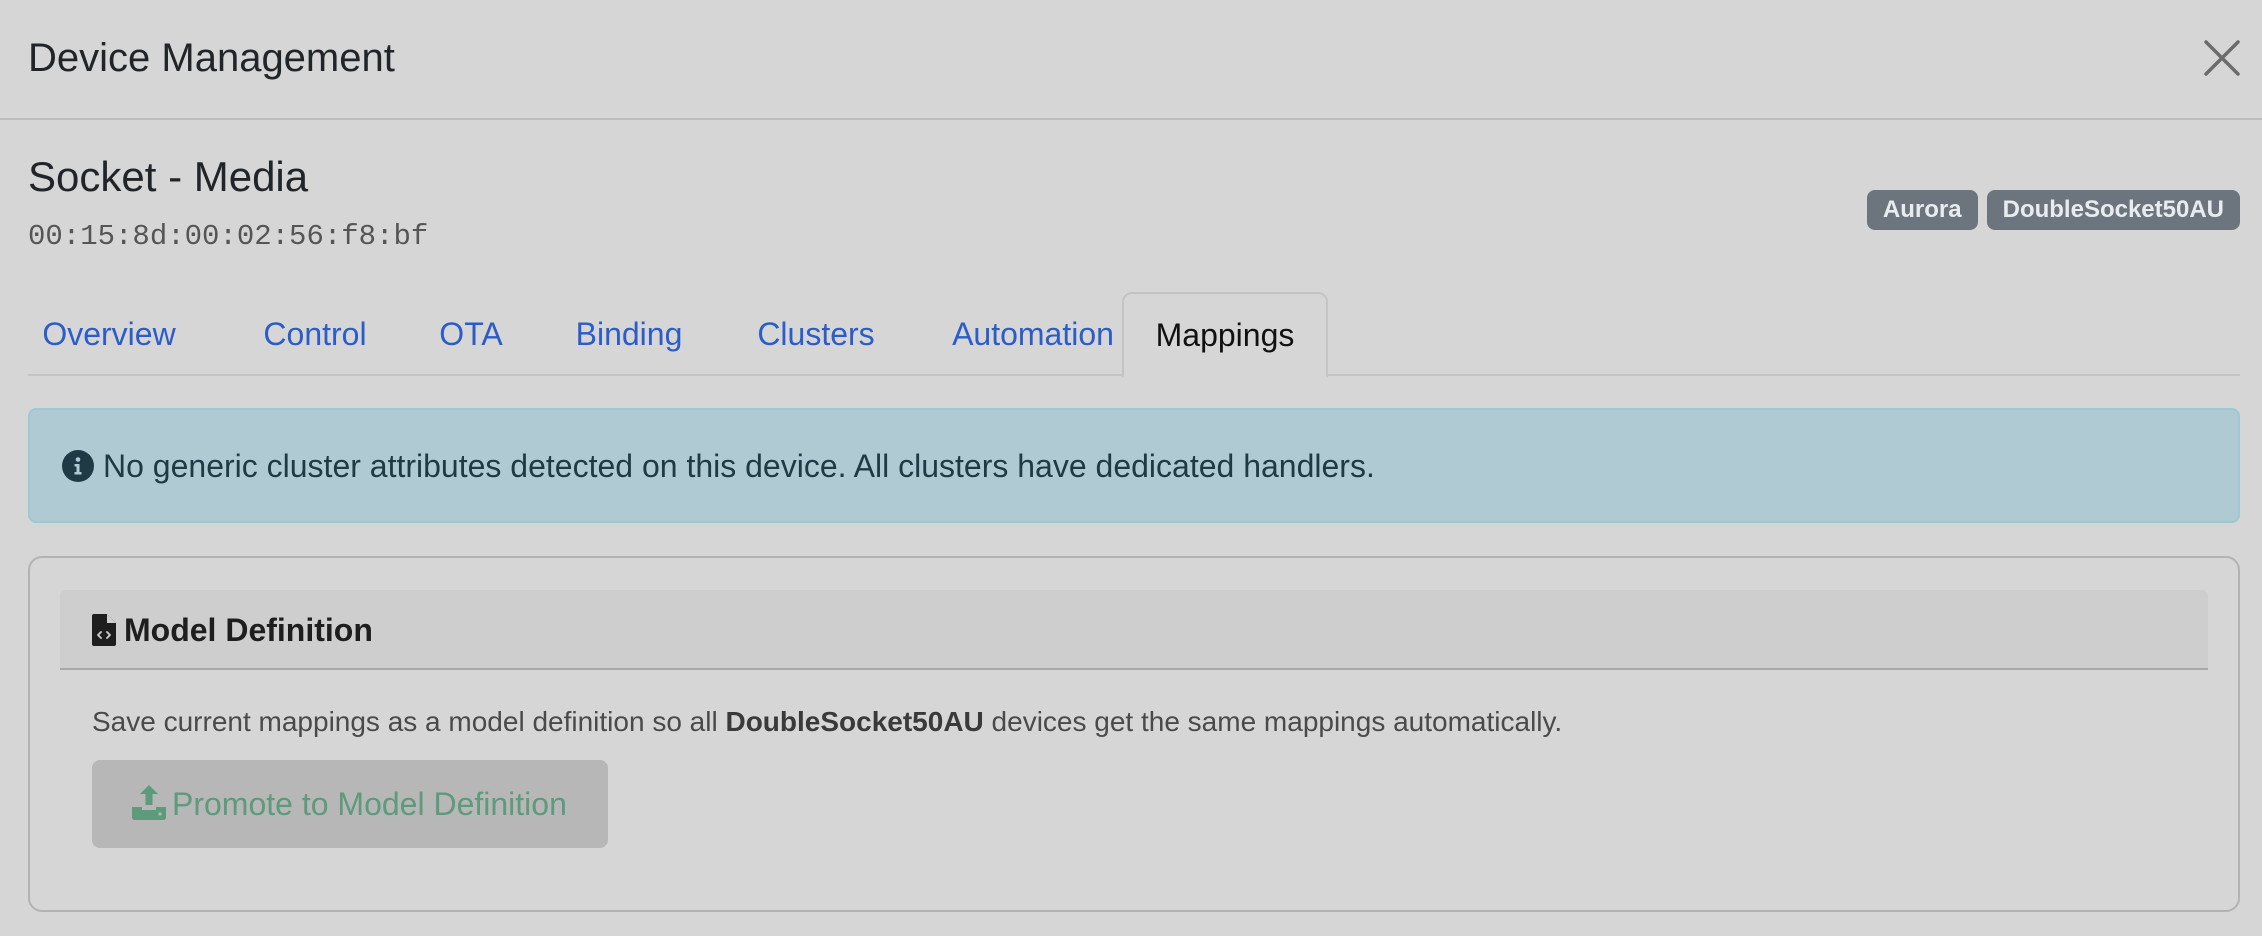 This screenshot has width=2262, height=936. I want to click on promote-to-model-definition-button: Promote to Model Definition, so click(350, 804).